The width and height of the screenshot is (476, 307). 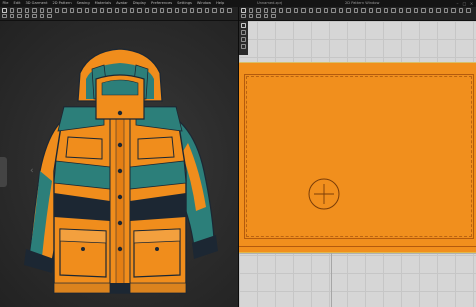 I want to click on render-tool-icon, so click(x=161, y=10).